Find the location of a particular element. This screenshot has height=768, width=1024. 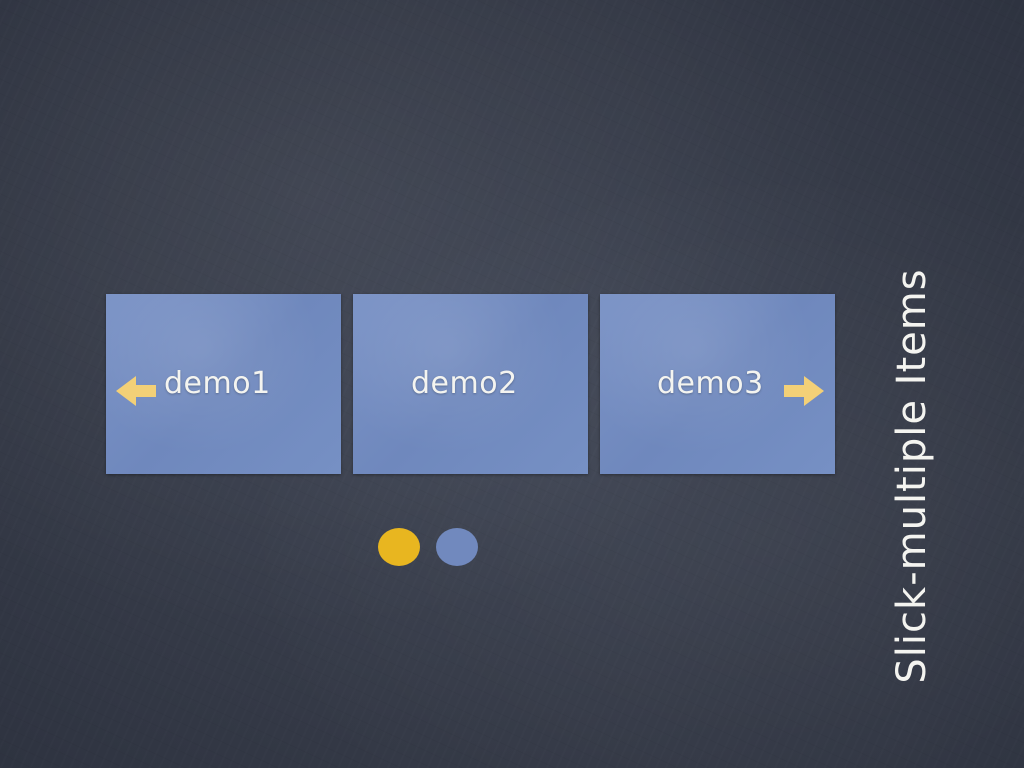

slide-label: demo3 is located at coordinates (710, 383).